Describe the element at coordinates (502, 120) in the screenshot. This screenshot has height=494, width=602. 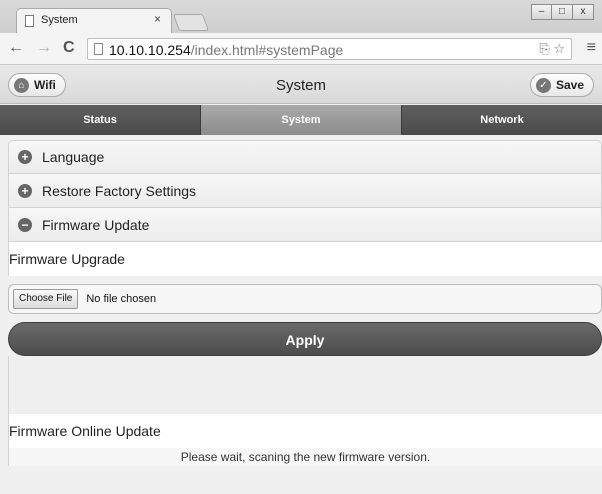
I see `tab-network: Network` at that location.